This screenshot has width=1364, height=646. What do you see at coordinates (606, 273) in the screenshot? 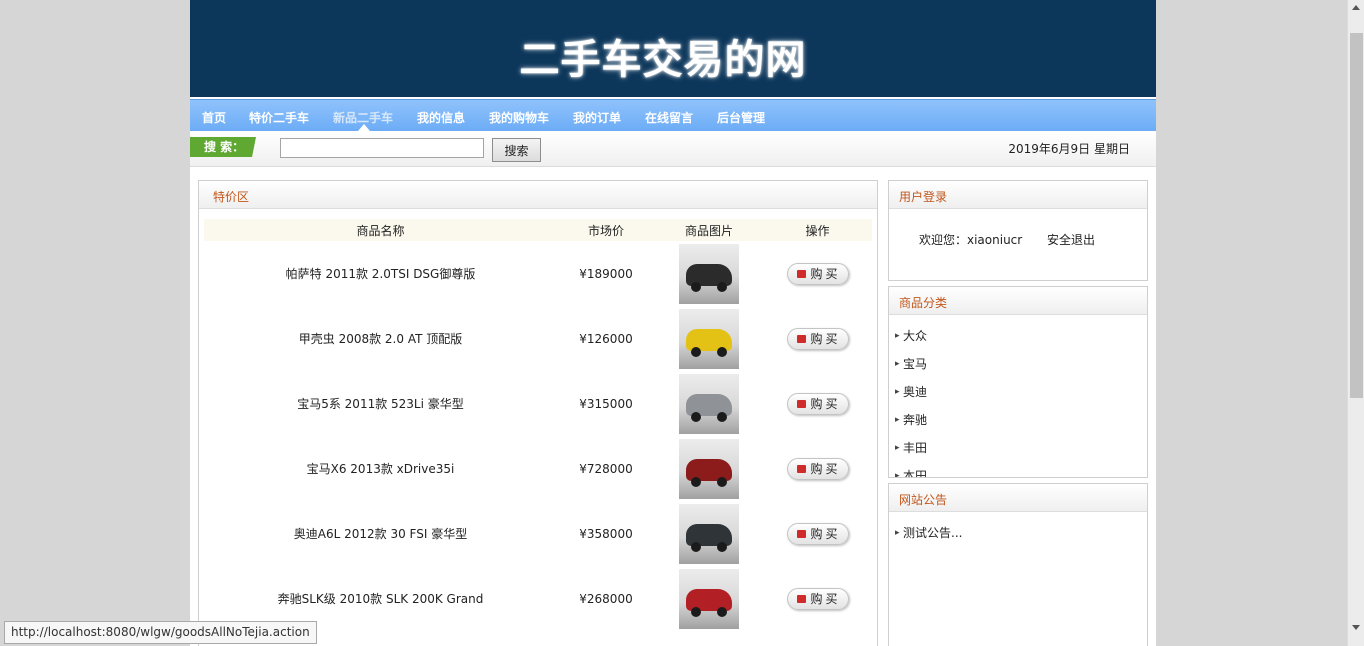
I see `car-price: ¥189000` at bounding box center [606, 273].